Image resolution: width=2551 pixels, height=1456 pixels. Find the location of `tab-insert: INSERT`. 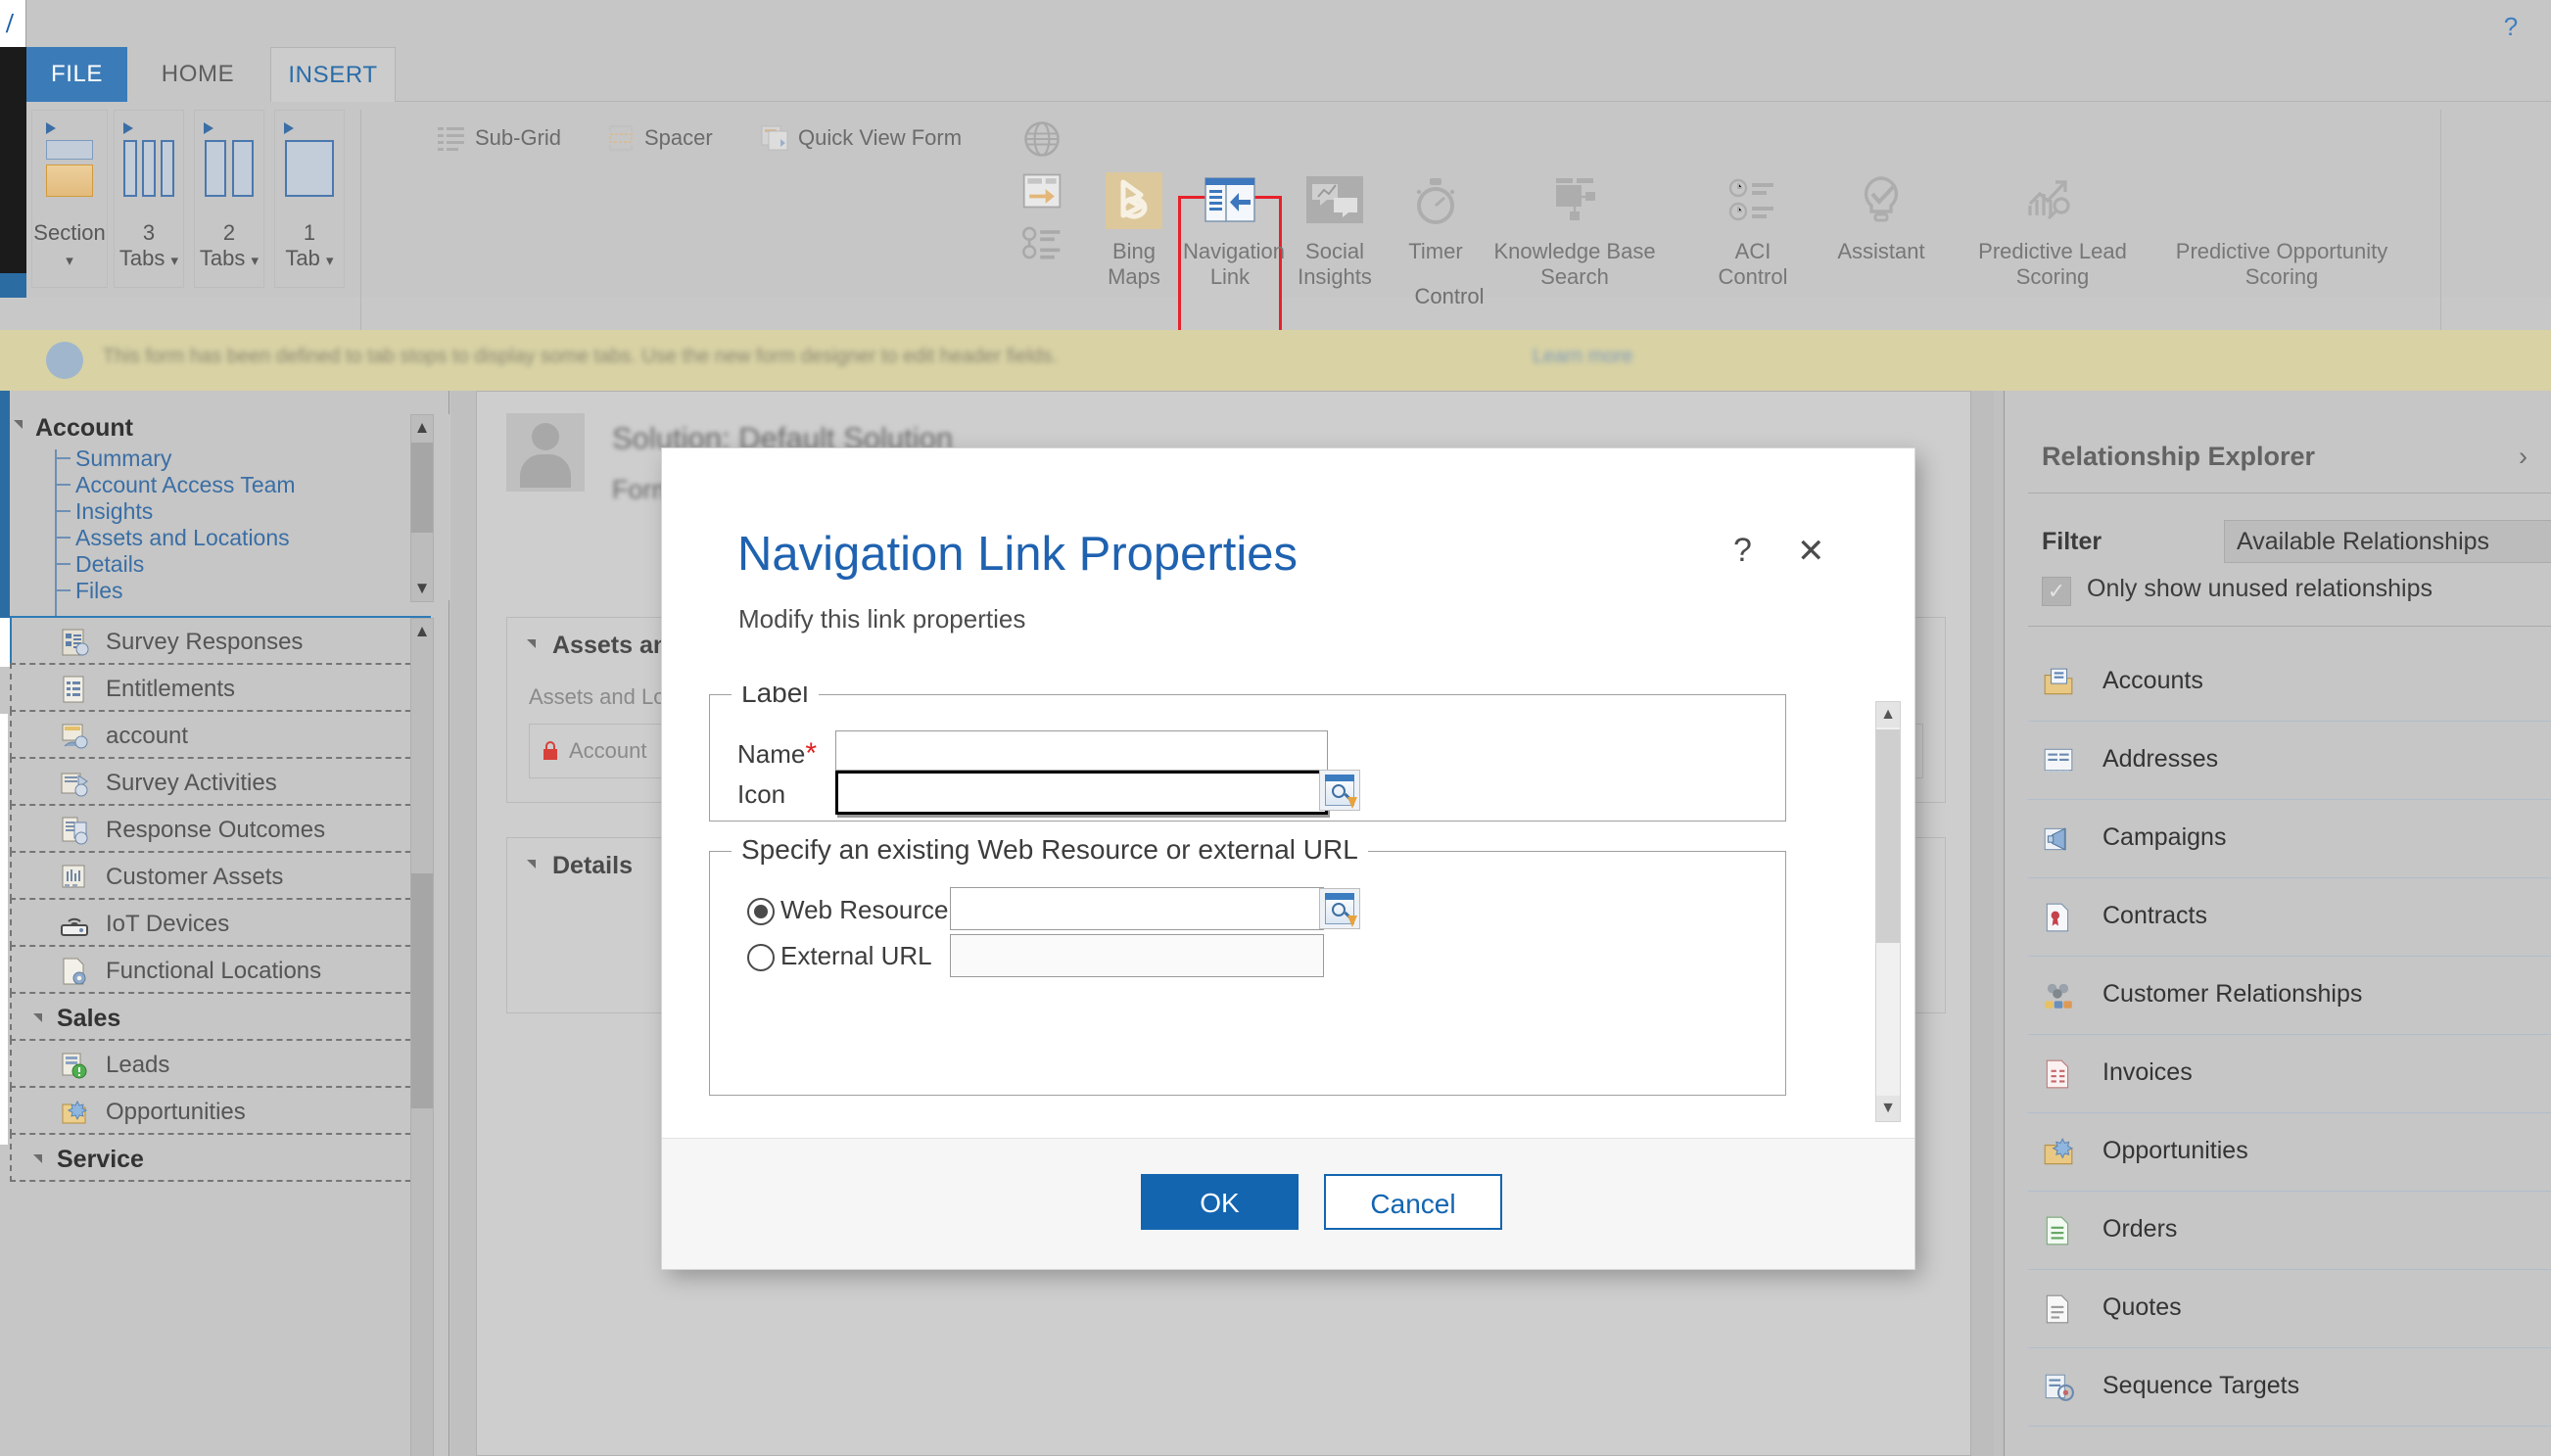

tab-insert: INSERT is located at coordinates (333, 74).